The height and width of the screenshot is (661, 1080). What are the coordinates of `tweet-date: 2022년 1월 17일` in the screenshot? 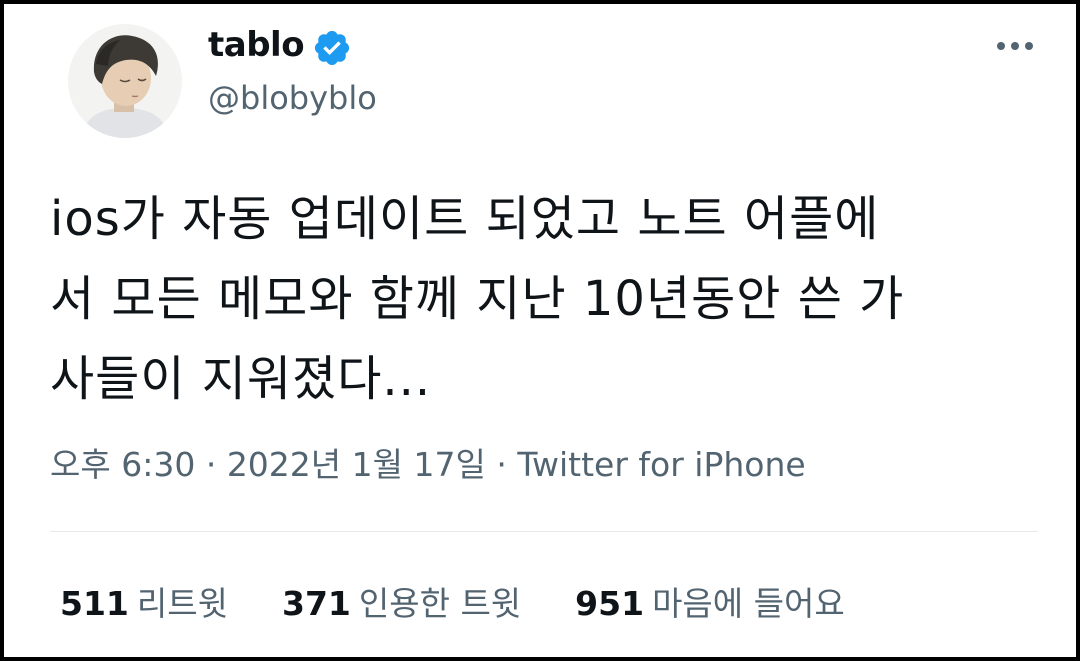 It's located at (356, 464).